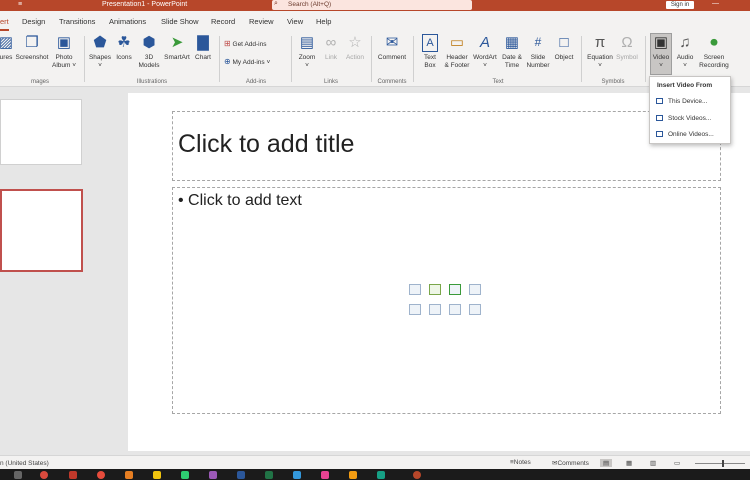  I want to click on taskbar-powerpoint-icon, so click(417, 475).